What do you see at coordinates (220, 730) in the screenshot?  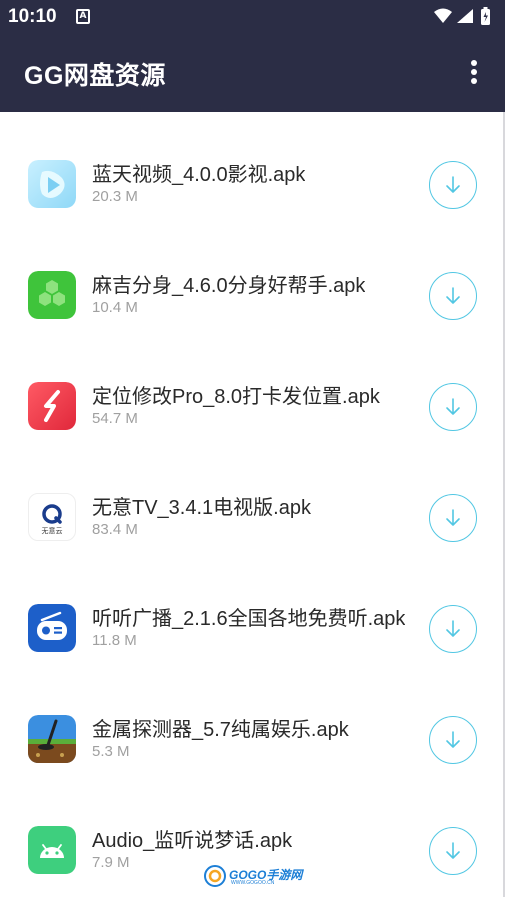 I see `file-name: 金属探测器_5.7纯属娱乐.apk` at bounding box center [220, 730].